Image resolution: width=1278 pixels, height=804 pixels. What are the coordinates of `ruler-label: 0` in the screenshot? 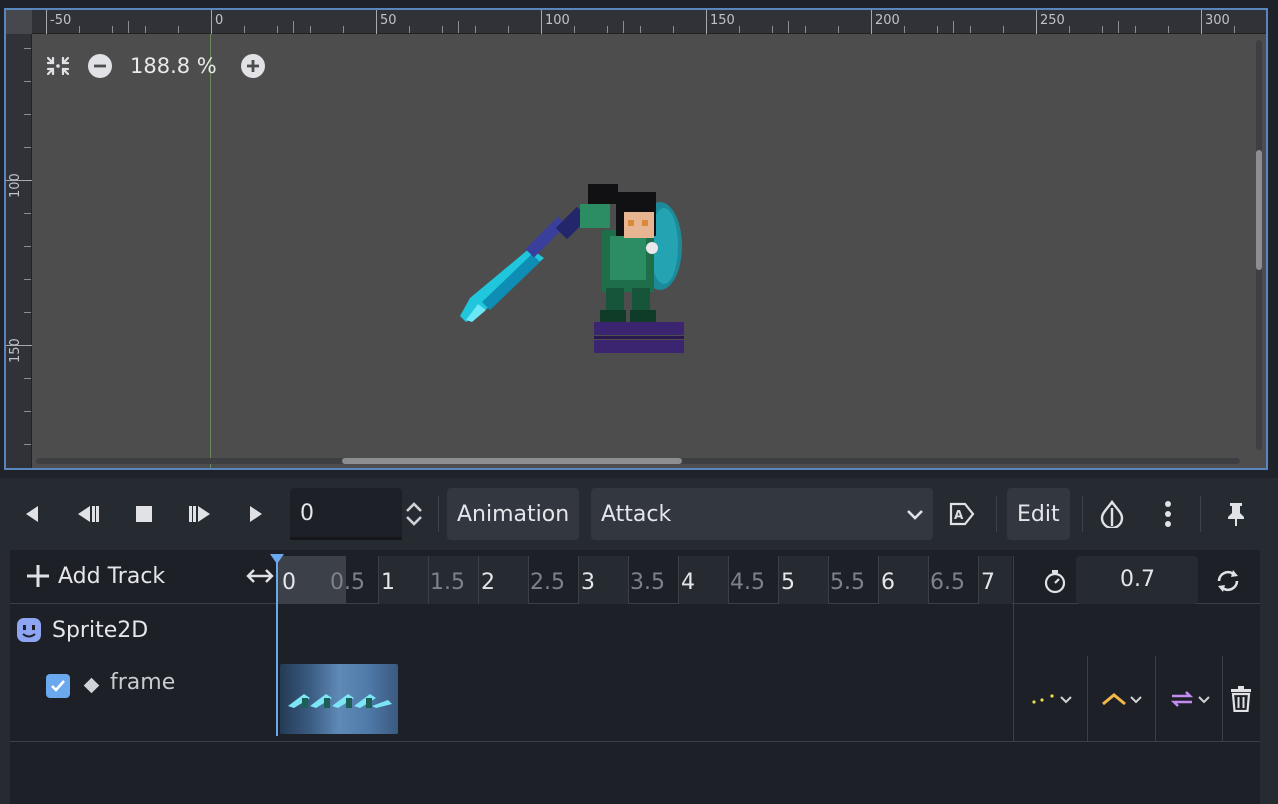 It's located at (219, 20).